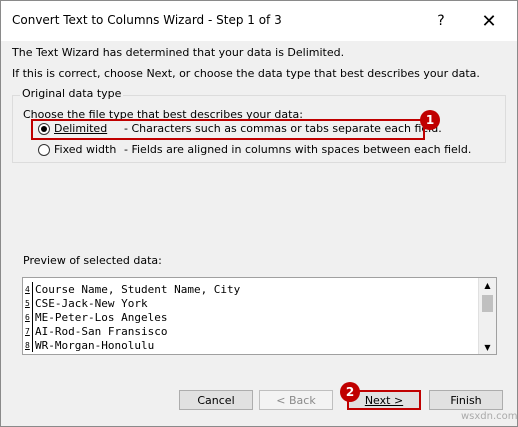  Describe the element at coordinates (89, 149) in the screenshot. I see `fixed-width-label: Fixed width` at that location.